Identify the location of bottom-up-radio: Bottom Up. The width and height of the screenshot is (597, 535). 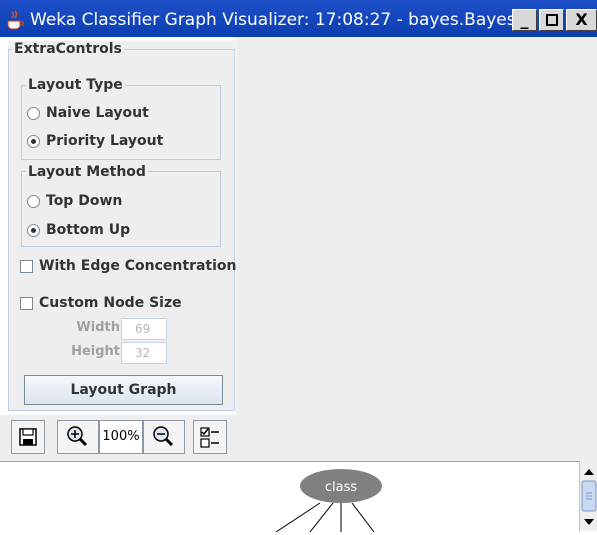
(78, 230).